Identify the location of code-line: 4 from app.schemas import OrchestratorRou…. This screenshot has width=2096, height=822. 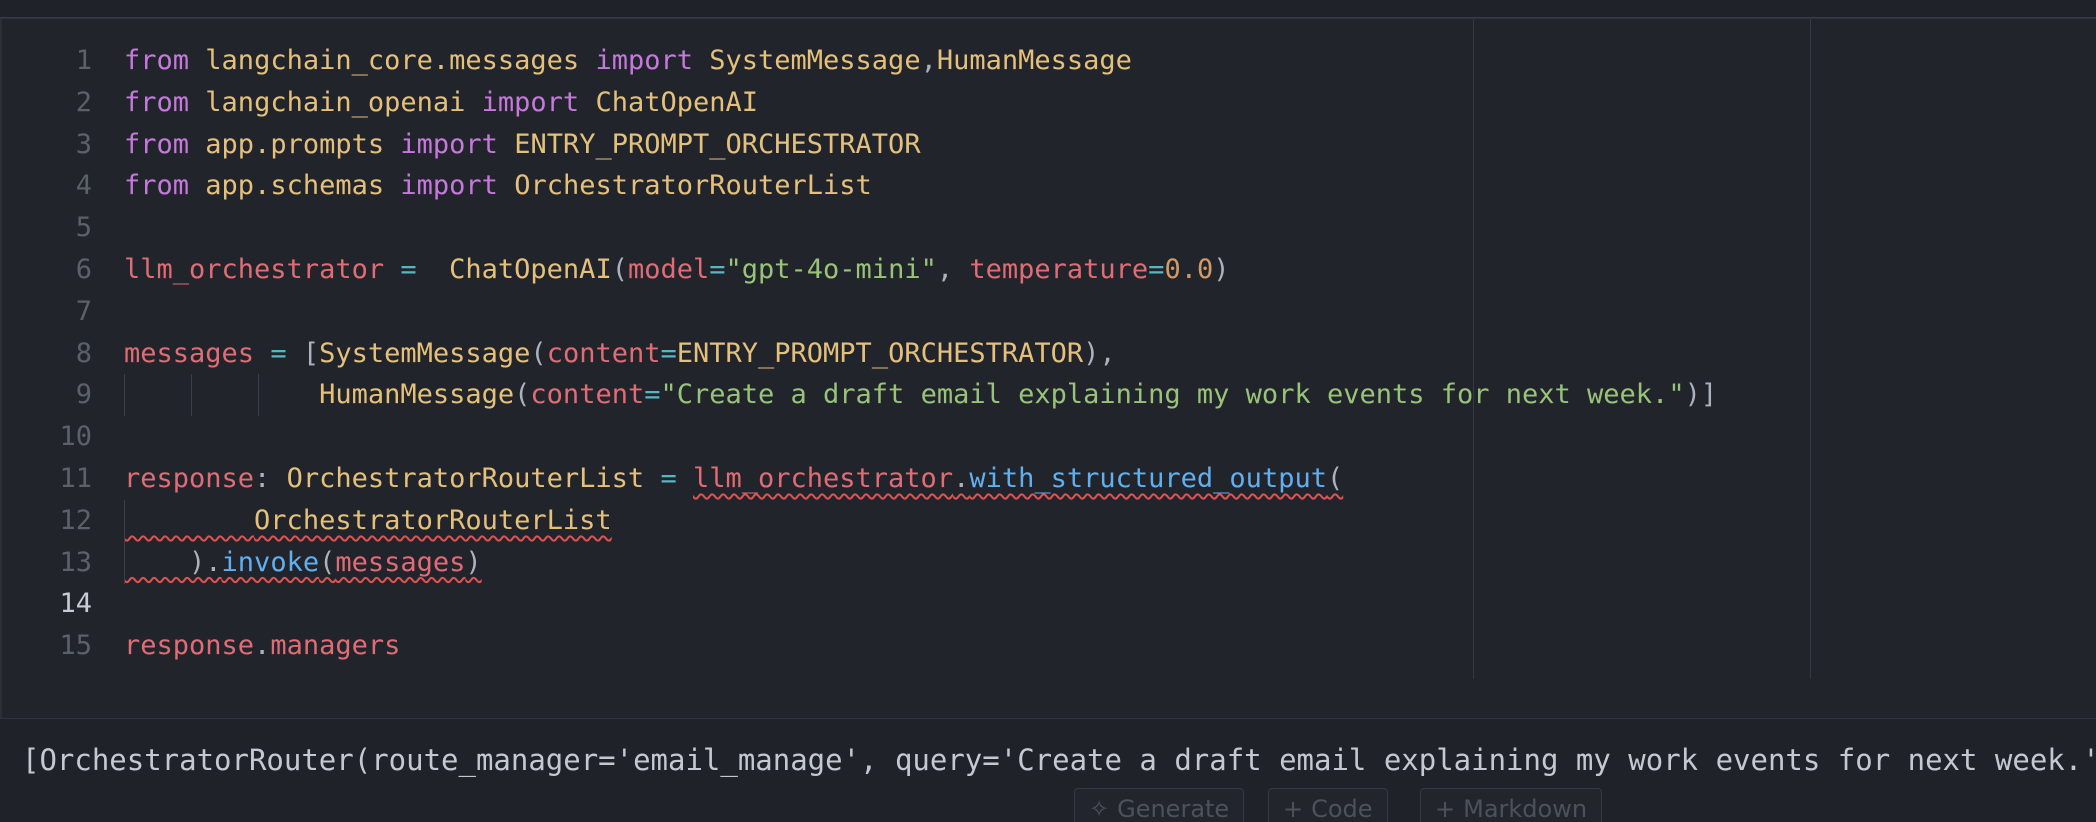
(1048, 186).